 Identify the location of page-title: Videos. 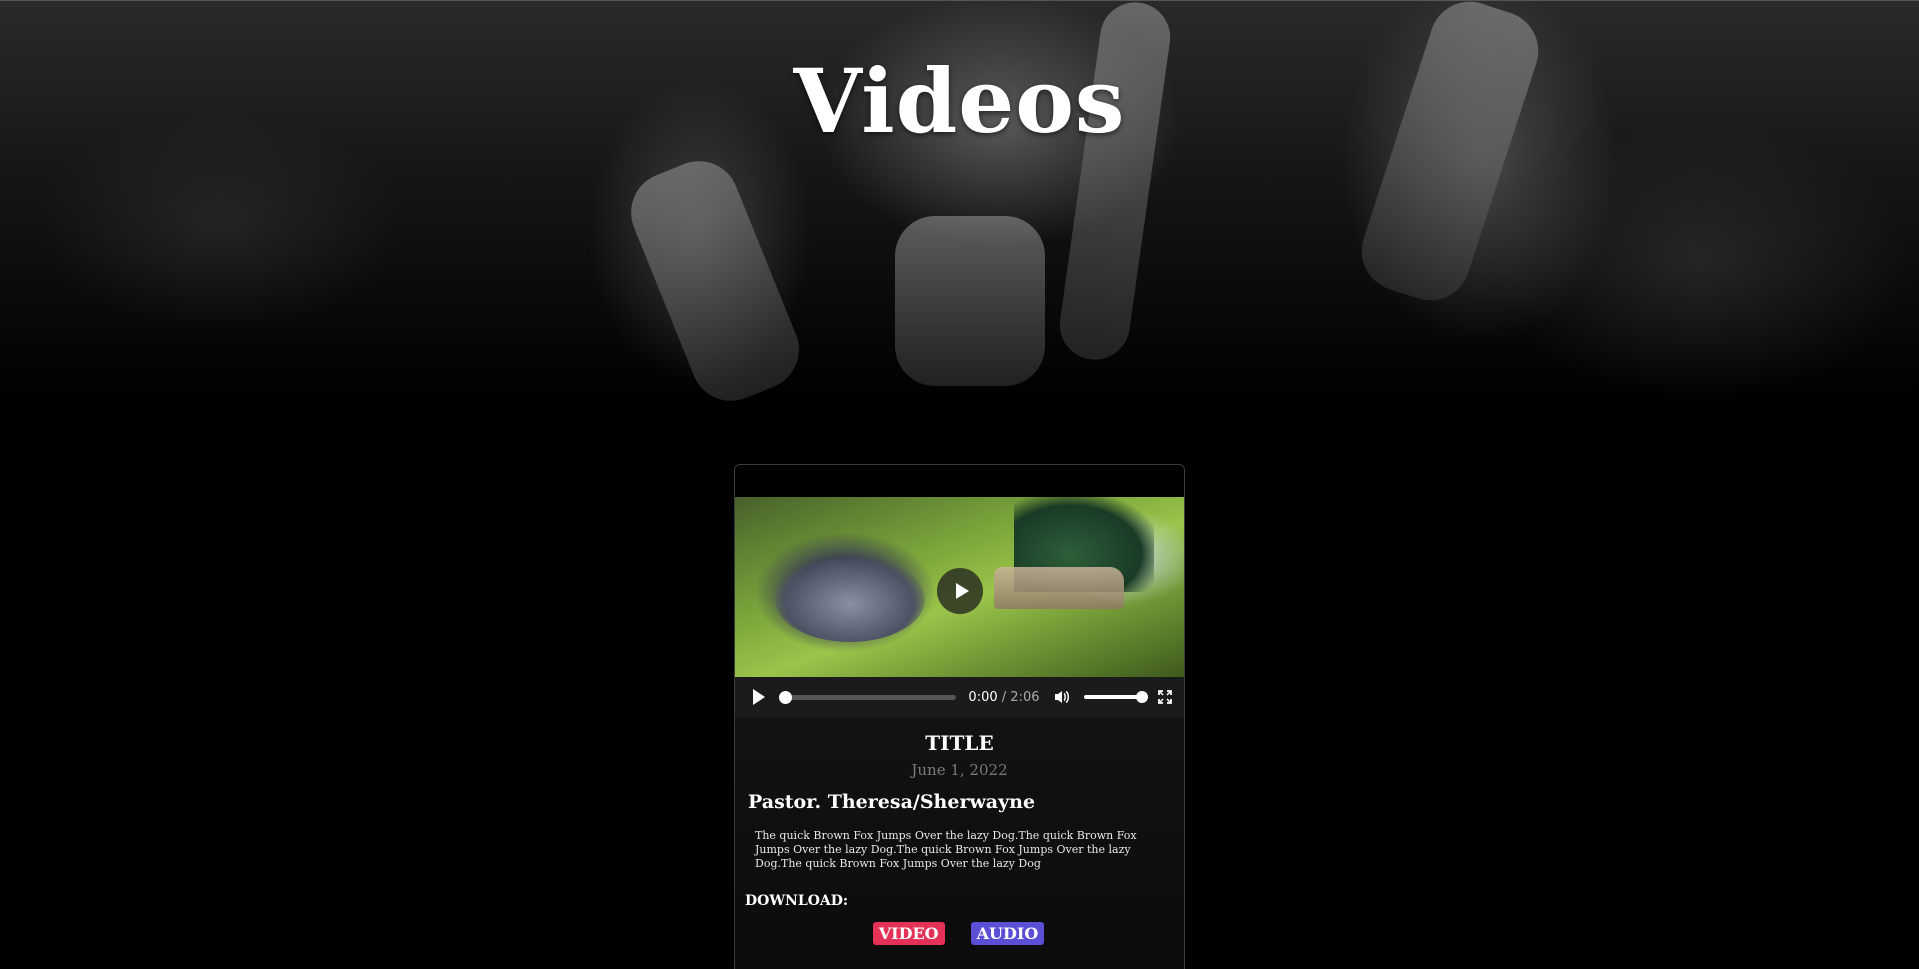
(959, 101).